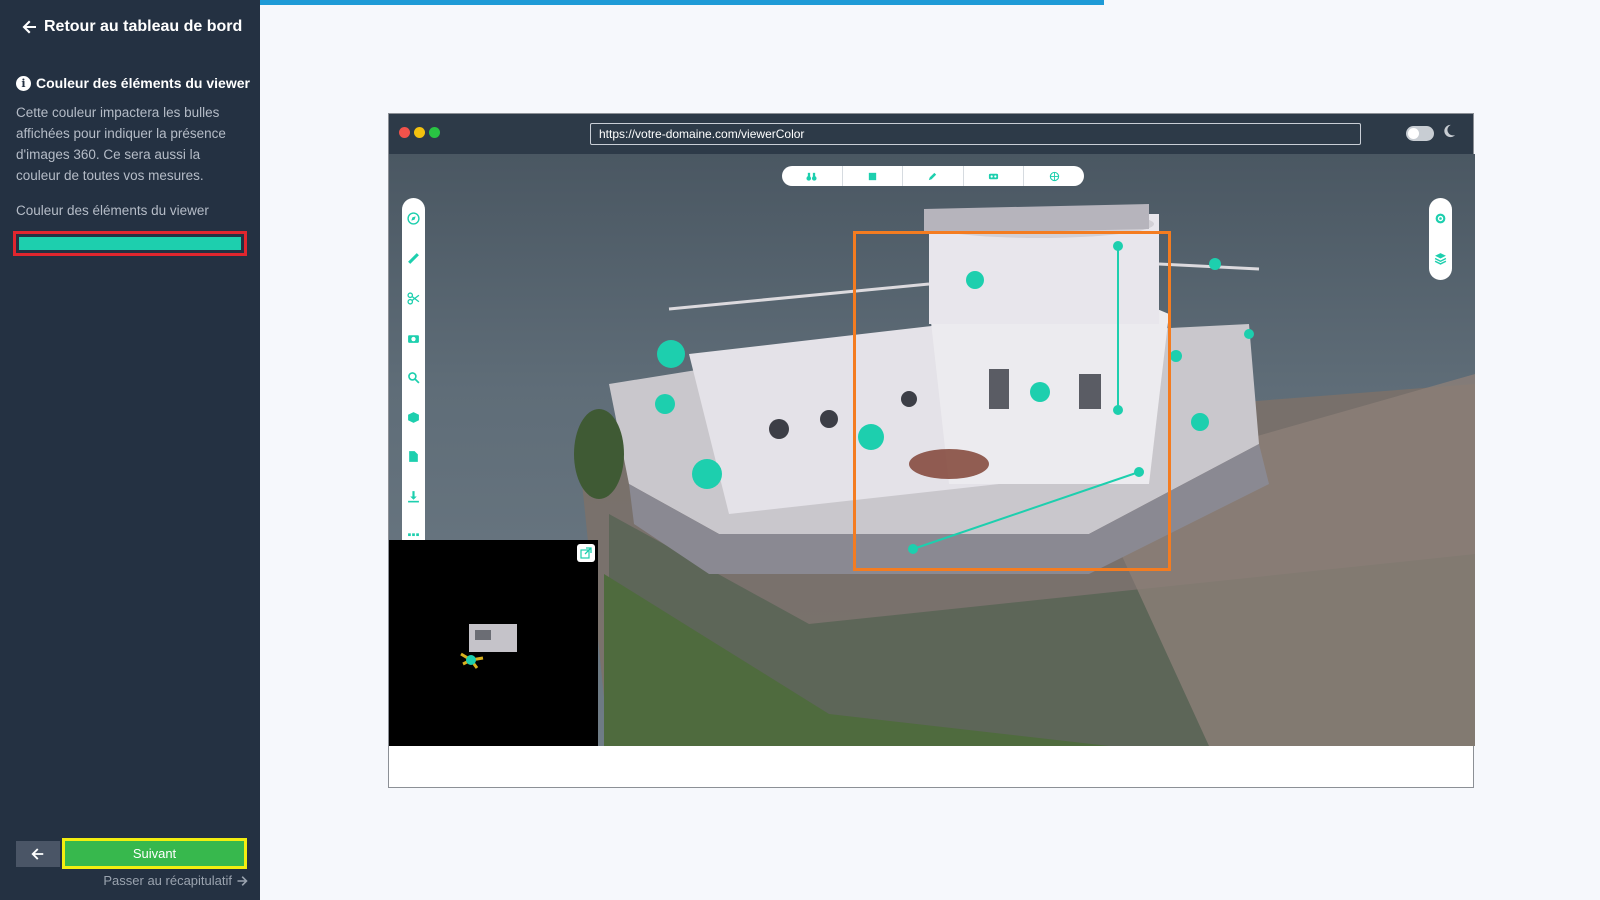 Image resolution: width=1600 pixels, height=900 pixels. I want to click on browser-bar: https://votre-domaine.com/viewerColor, so click(931, 134).